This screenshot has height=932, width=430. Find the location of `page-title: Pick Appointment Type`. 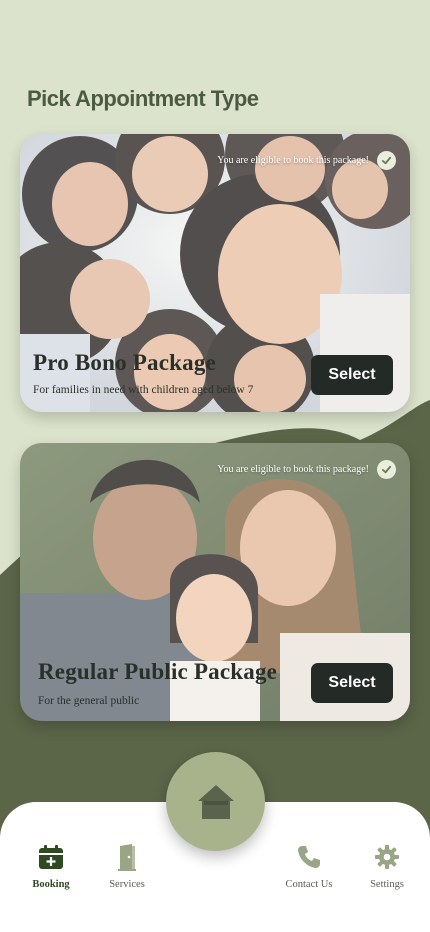

page-title: Pick Appointment Type is located at coordinates (143, 98).